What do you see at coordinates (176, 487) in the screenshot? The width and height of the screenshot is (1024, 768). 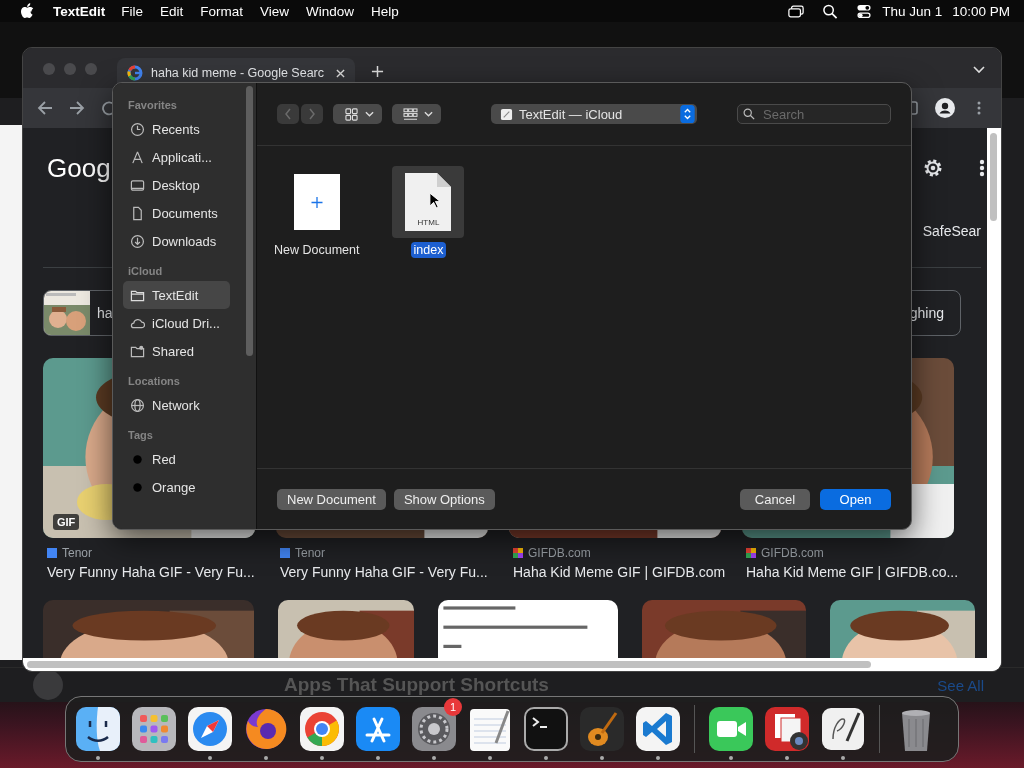 I see `sidebar-item: Orange` at bounding box center [176, 487].